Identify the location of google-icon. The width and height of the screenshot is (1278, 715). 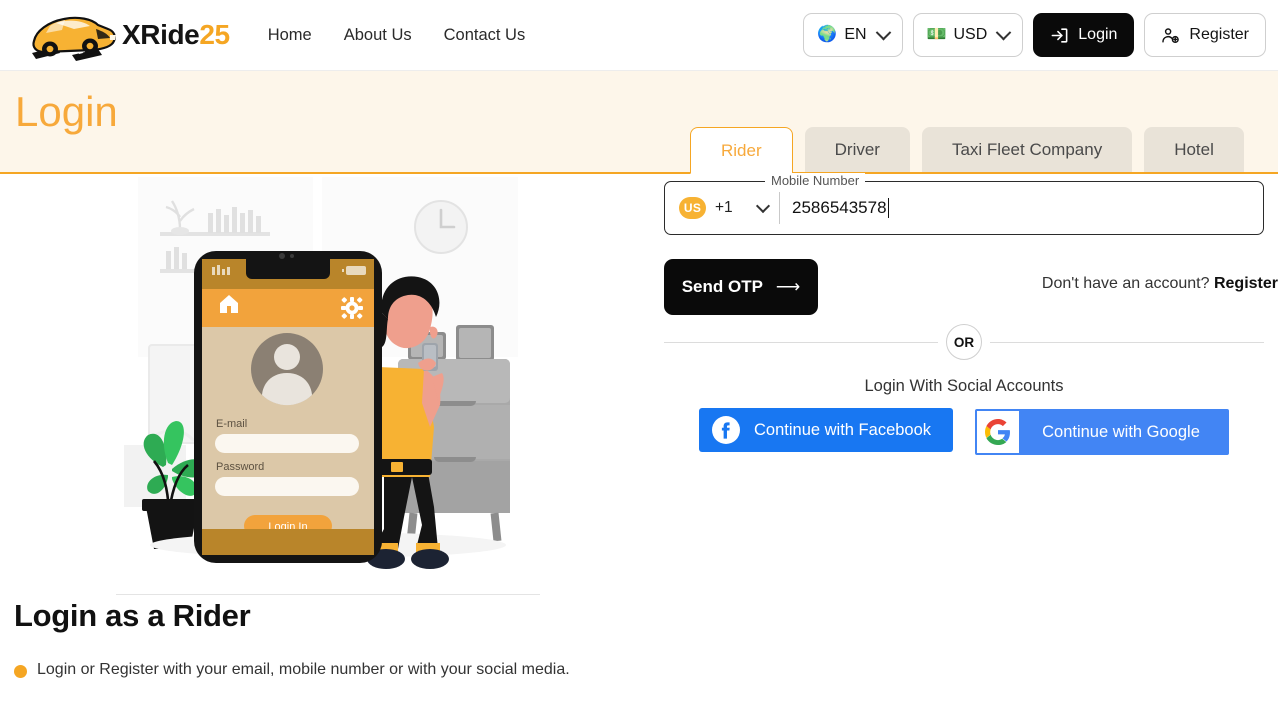
(998, 432).